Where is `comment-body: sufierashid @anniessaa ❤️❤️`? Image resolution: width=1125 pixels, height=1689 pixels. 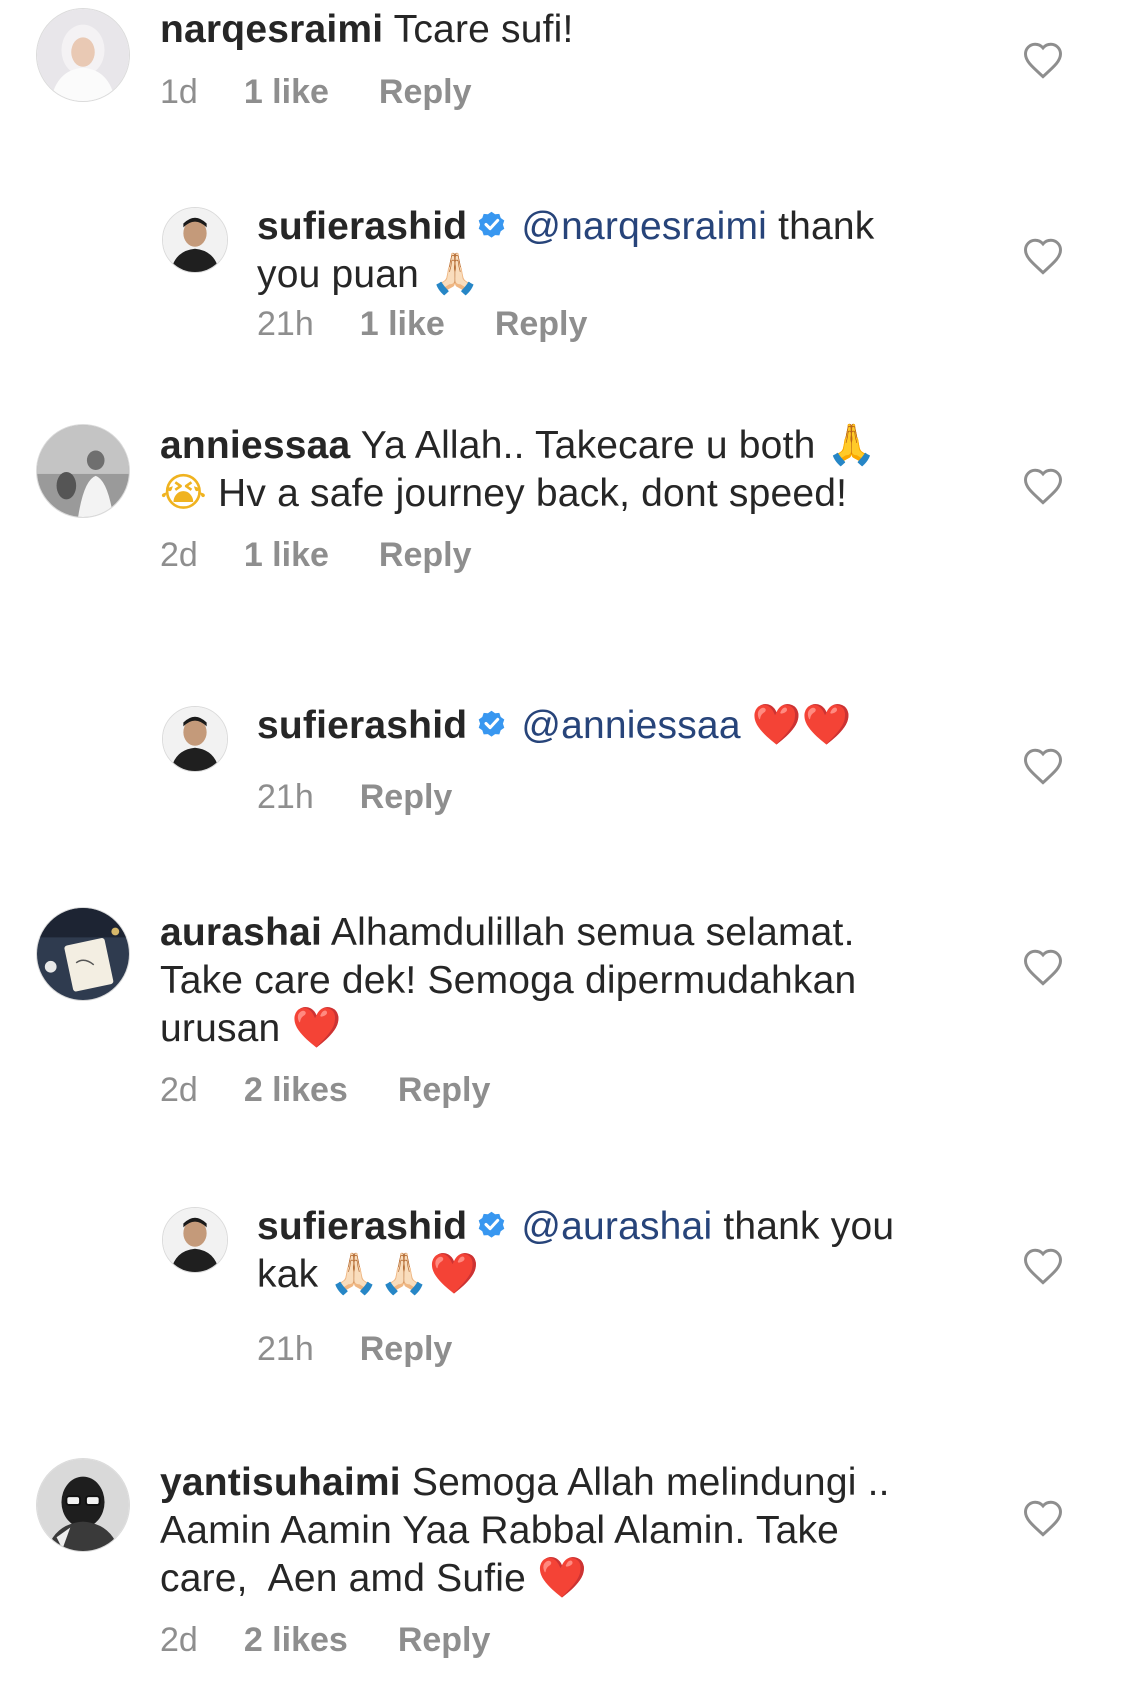 comment-body: sufierashid @anniessaa ❤️❤️ is located at coordinates (607, 726).